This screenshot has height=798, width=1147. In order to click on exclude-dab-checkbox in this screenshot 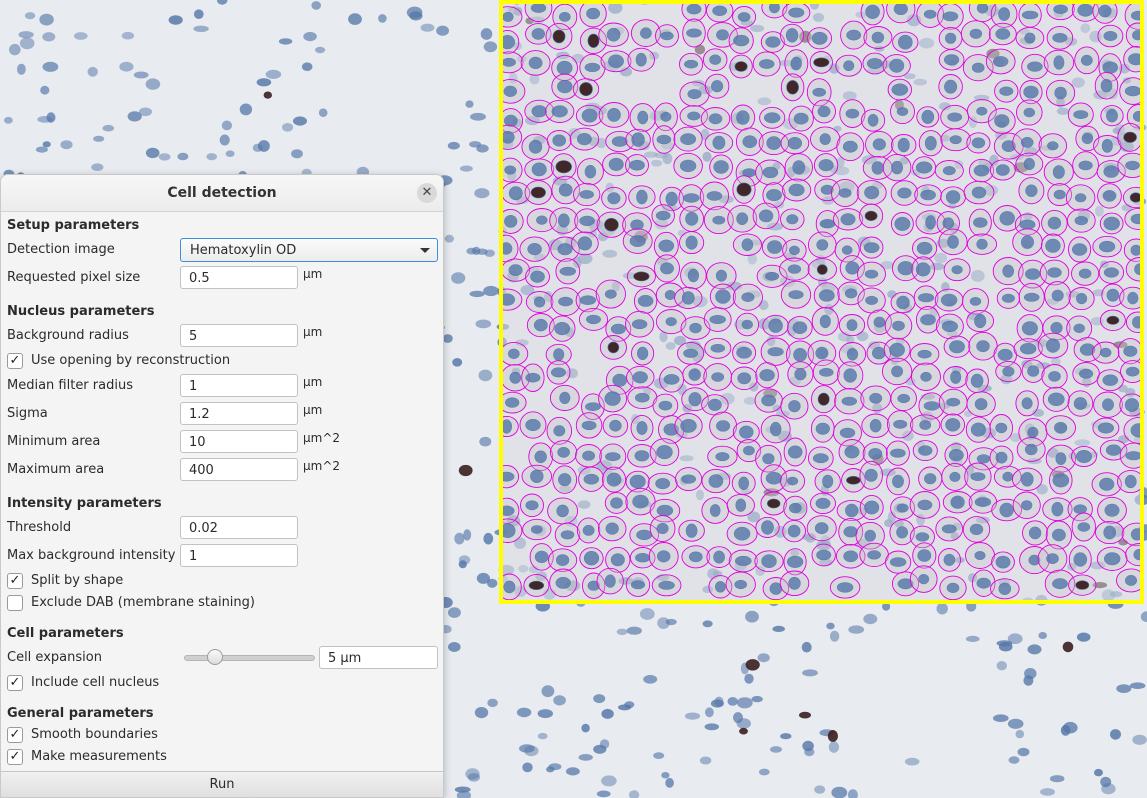, I will do `click(15, 603)`.